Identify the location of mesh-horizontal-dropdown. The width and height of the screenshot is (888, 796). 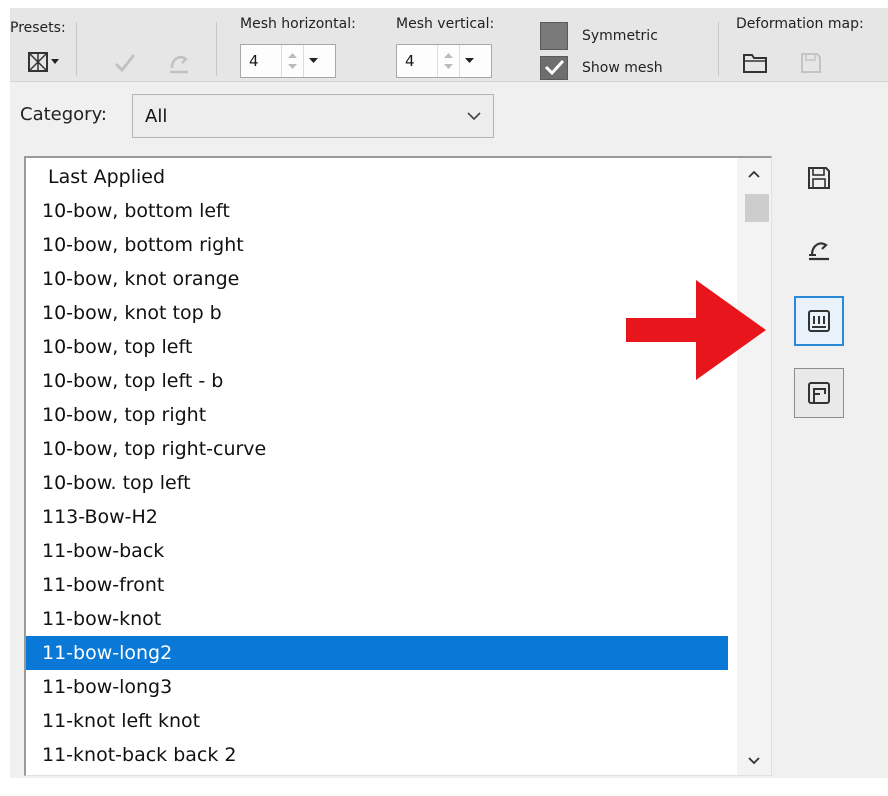
(313, 61).